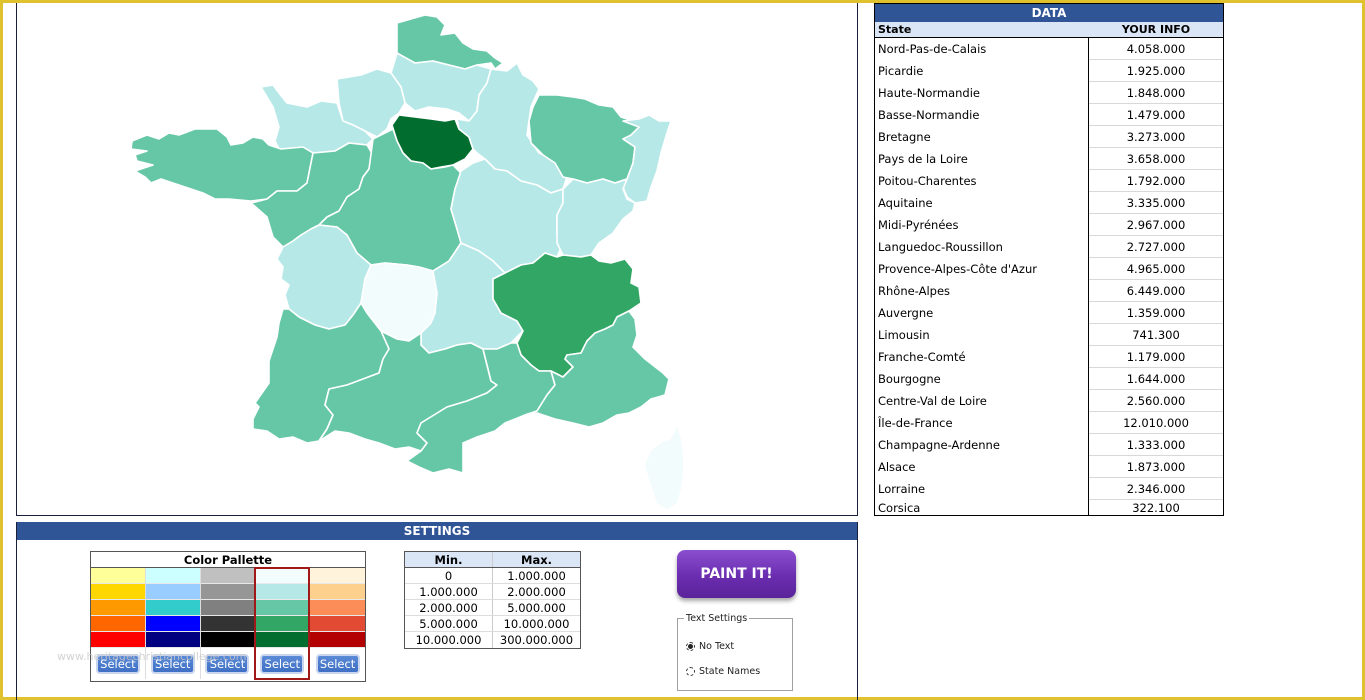 Image resolution: width=1365 pixels, height=700 pixels. What do you see at coordinates (1156, 467) in the screenshot?
I see `your-info-cell: 1.873.000` at bounding box center [1156, 467].